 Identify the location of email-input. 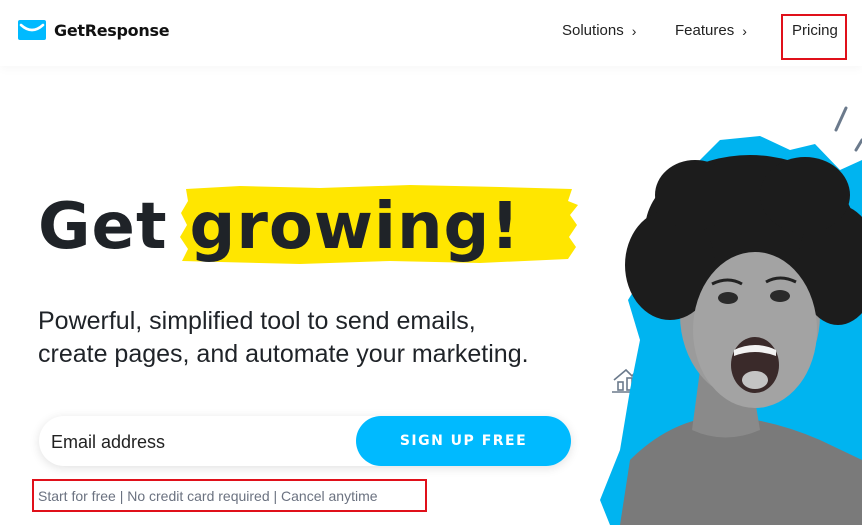
(211, 442).